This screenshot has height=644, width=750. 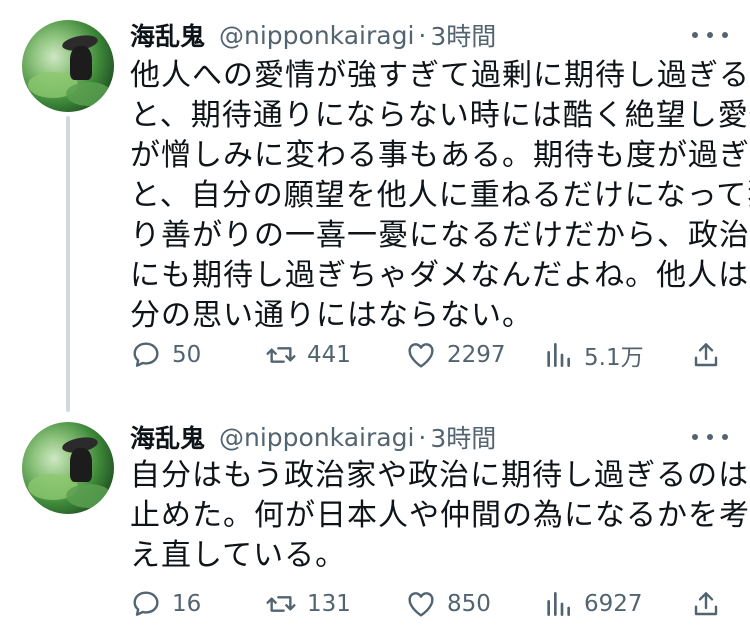 I want to click on like-button: 850, so click(x=448, y=604).